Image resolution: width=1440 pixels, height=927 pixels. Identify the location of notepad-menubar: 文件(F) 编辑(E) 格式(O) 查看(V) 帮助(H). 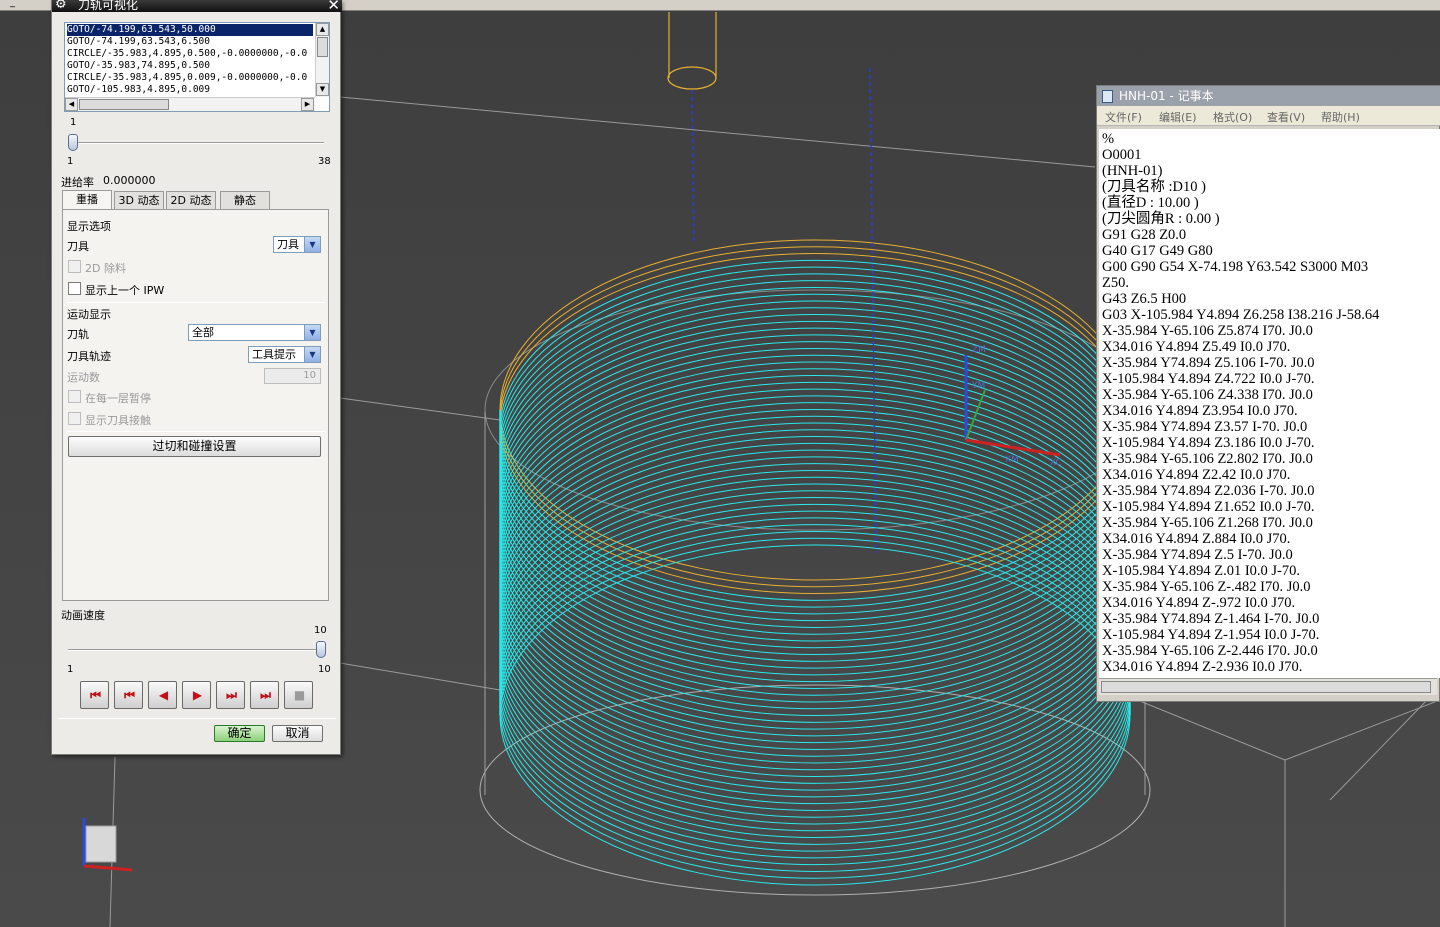
(1268, 116).